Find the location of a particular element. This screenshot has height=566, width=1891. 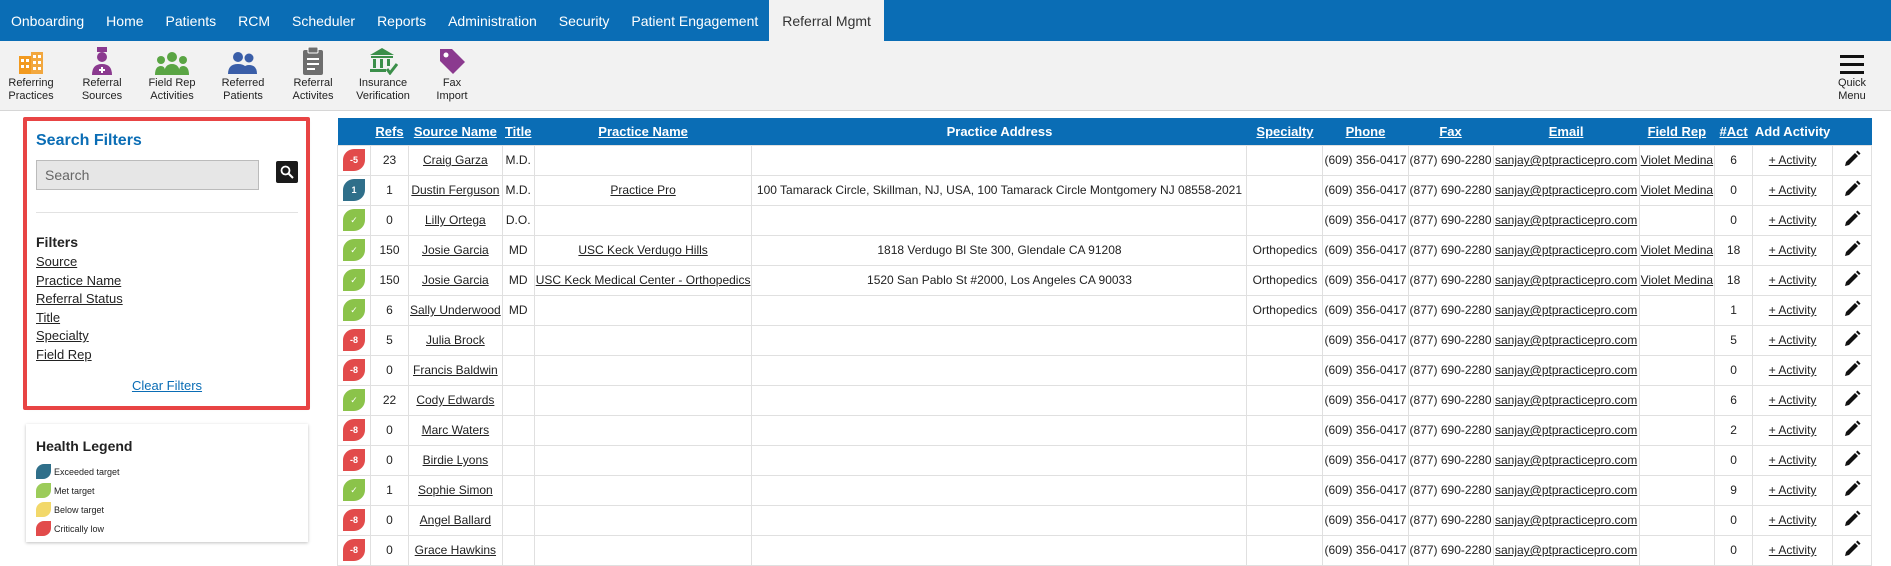

search-input is located at coordinates (147, 175).